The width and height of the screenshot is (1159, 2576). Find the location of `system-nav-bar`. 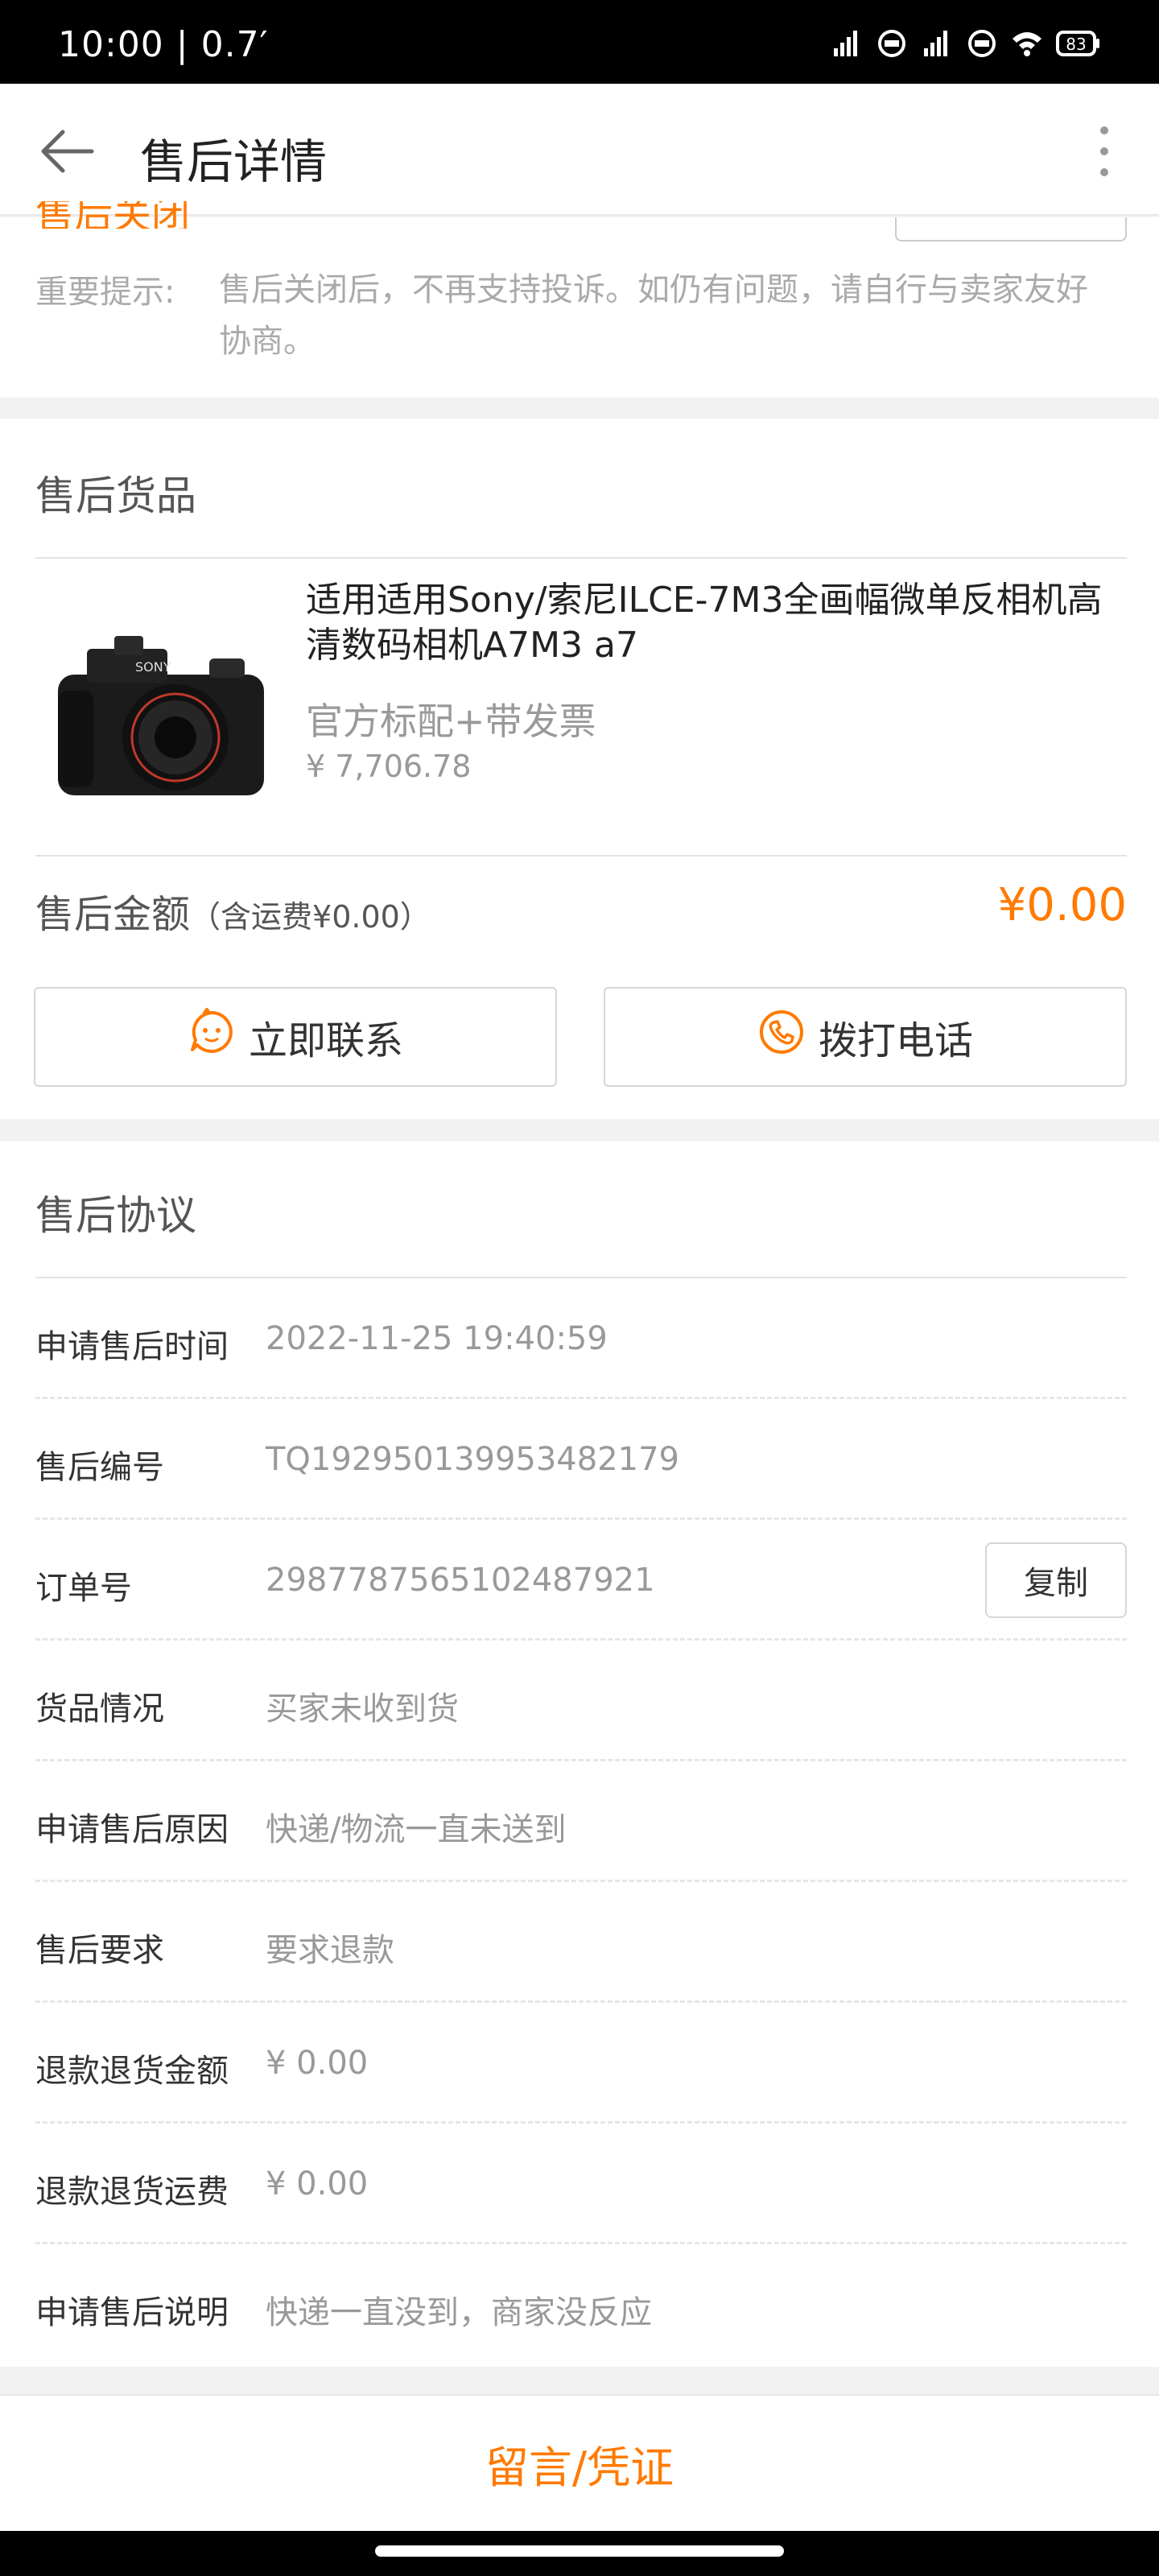

system-nav-bar is located at coordinates (579, 2553).